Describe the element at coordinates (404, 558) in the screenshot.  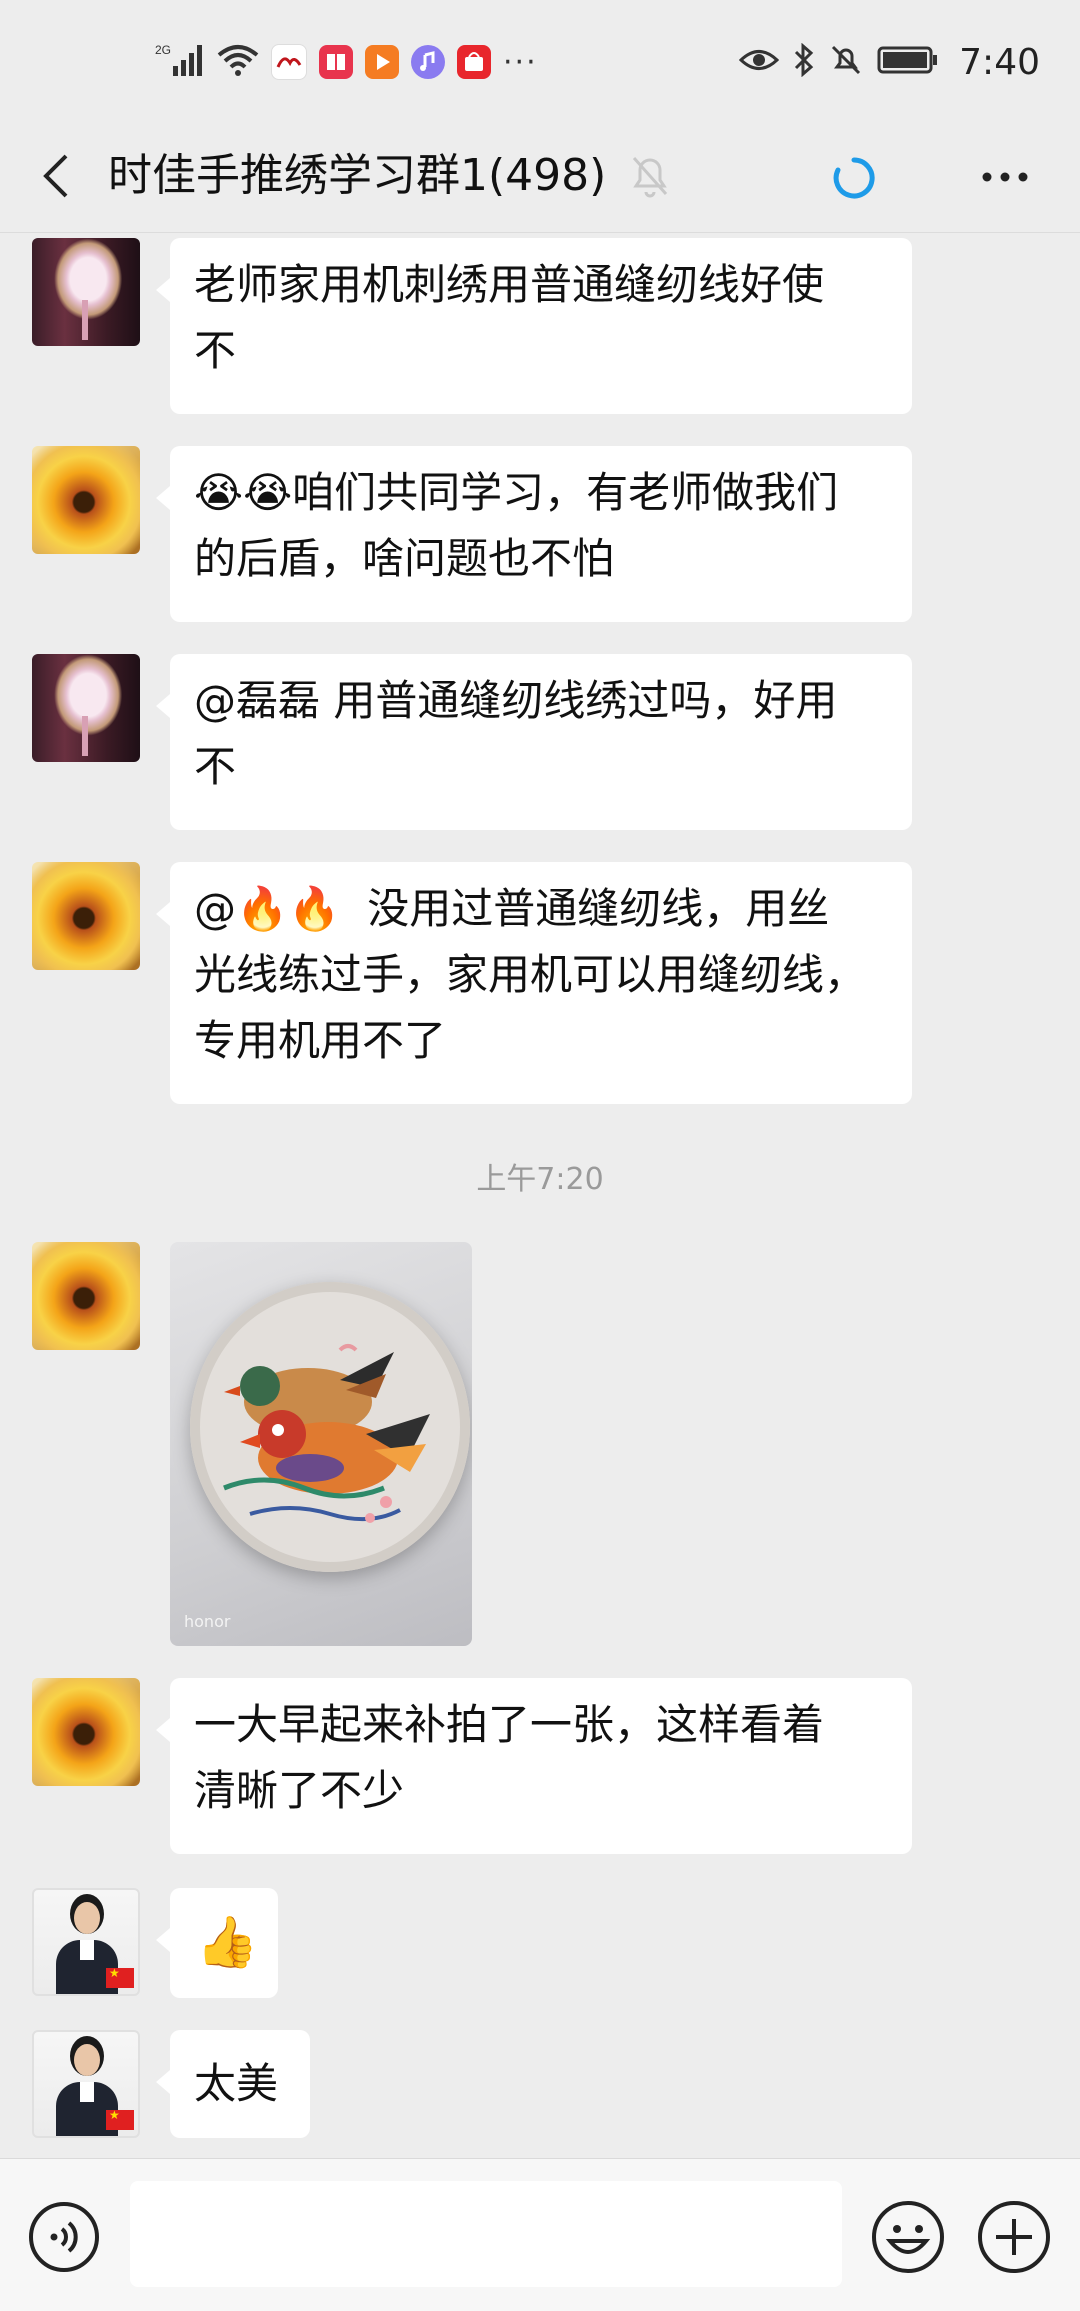
I see `message-text: 的后盾，啥问题也不怕` at that location.